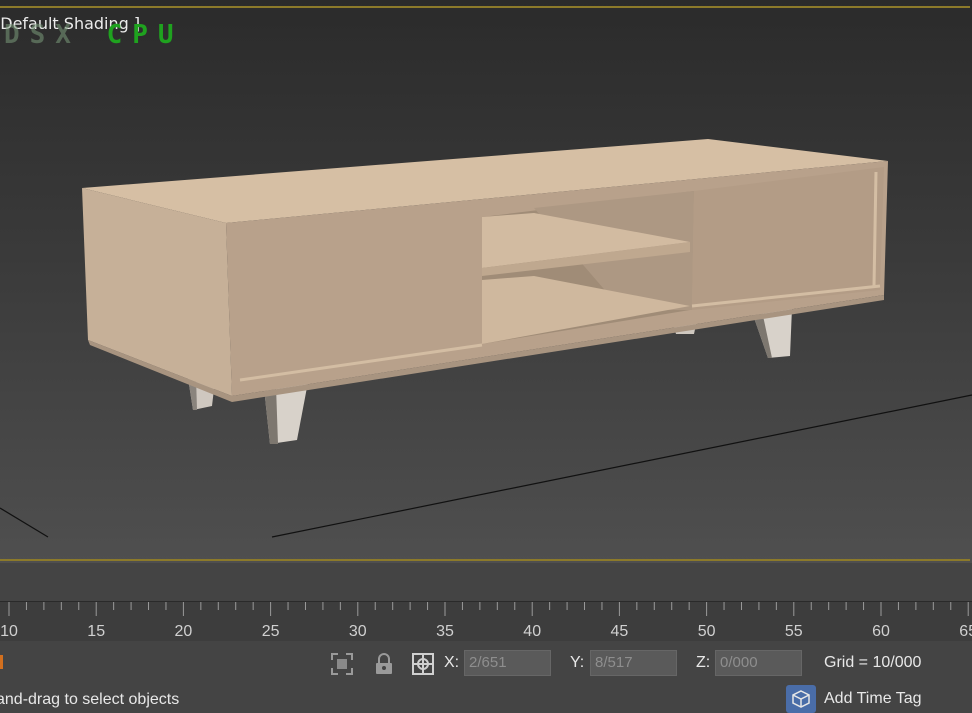 The image size is (972, 713). I want to click on z-label: Z:, so click(703, 662).